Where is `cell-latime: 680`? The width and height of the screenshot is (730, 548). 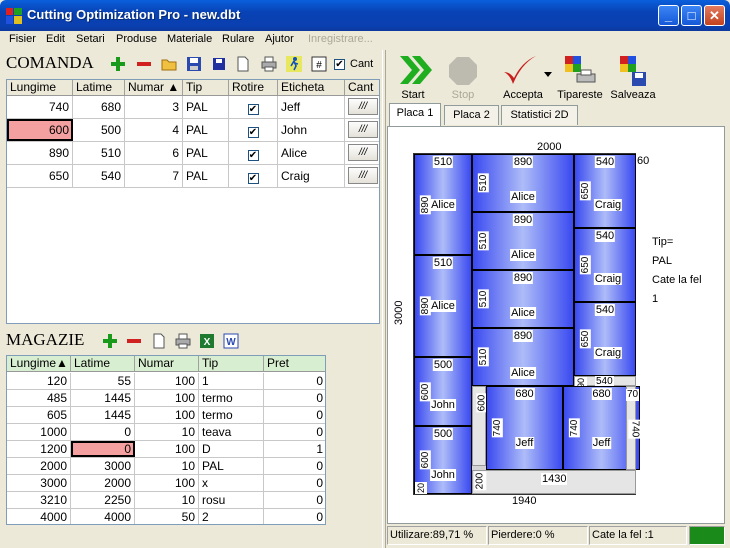
cell-latime: 680 is located at coordinates (99, 107).